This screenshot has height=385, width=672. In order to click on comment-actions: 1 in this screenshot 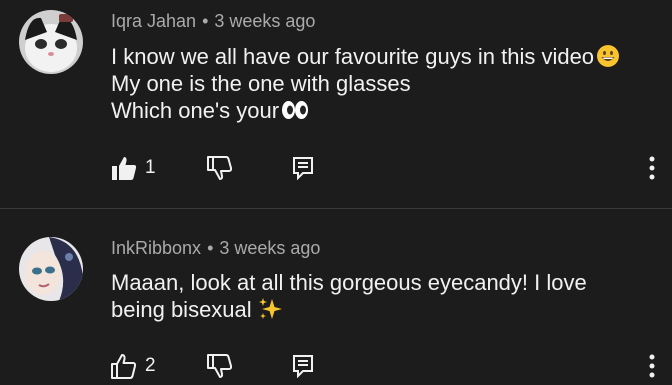, I will do `click(390, 168)`.